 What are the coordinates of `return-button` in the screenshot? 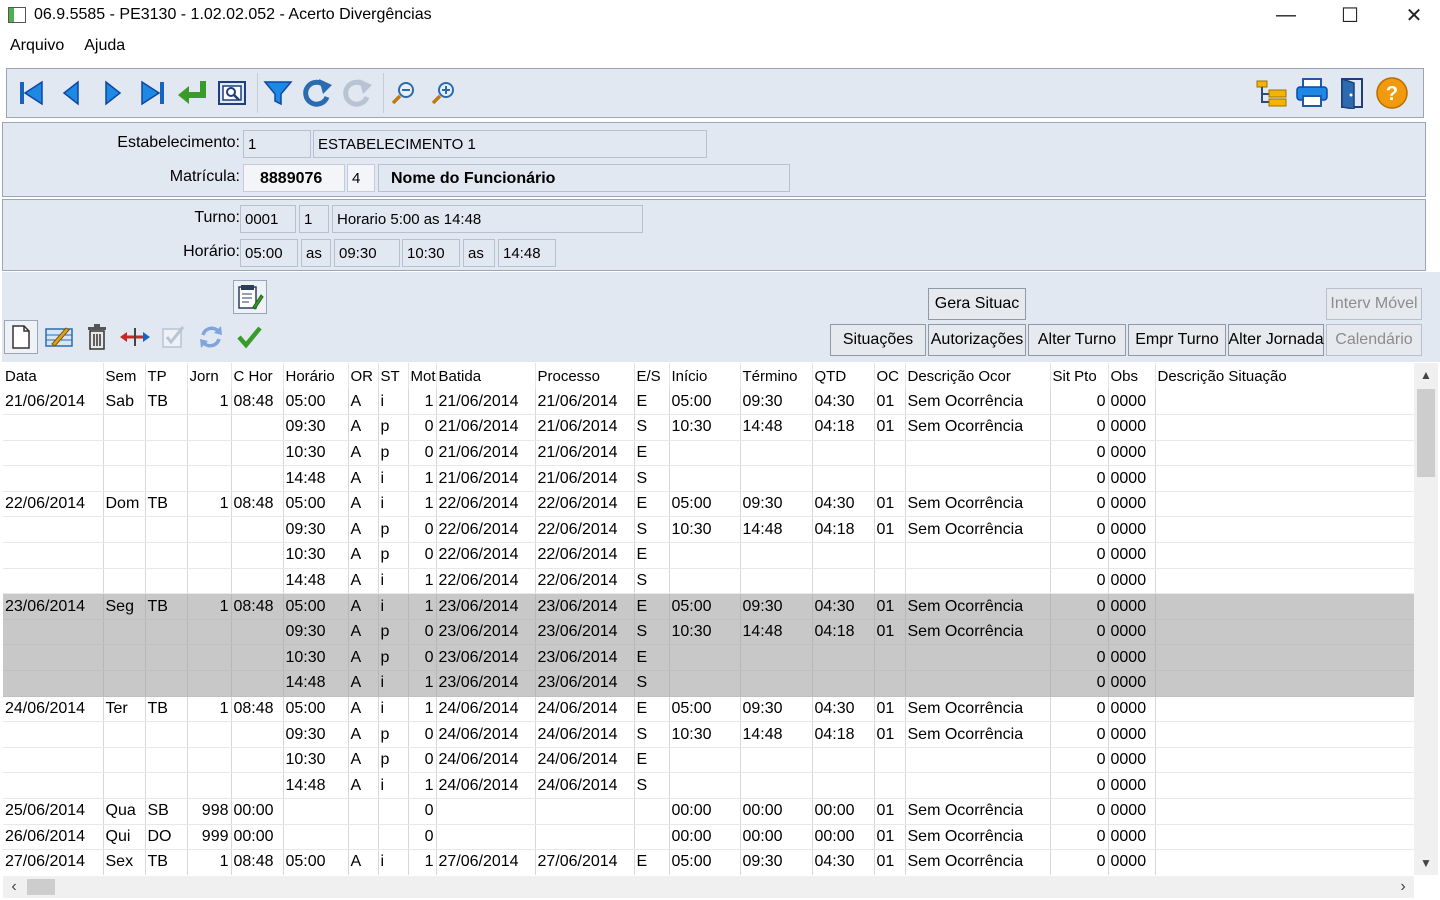 It's located at (192, 93).